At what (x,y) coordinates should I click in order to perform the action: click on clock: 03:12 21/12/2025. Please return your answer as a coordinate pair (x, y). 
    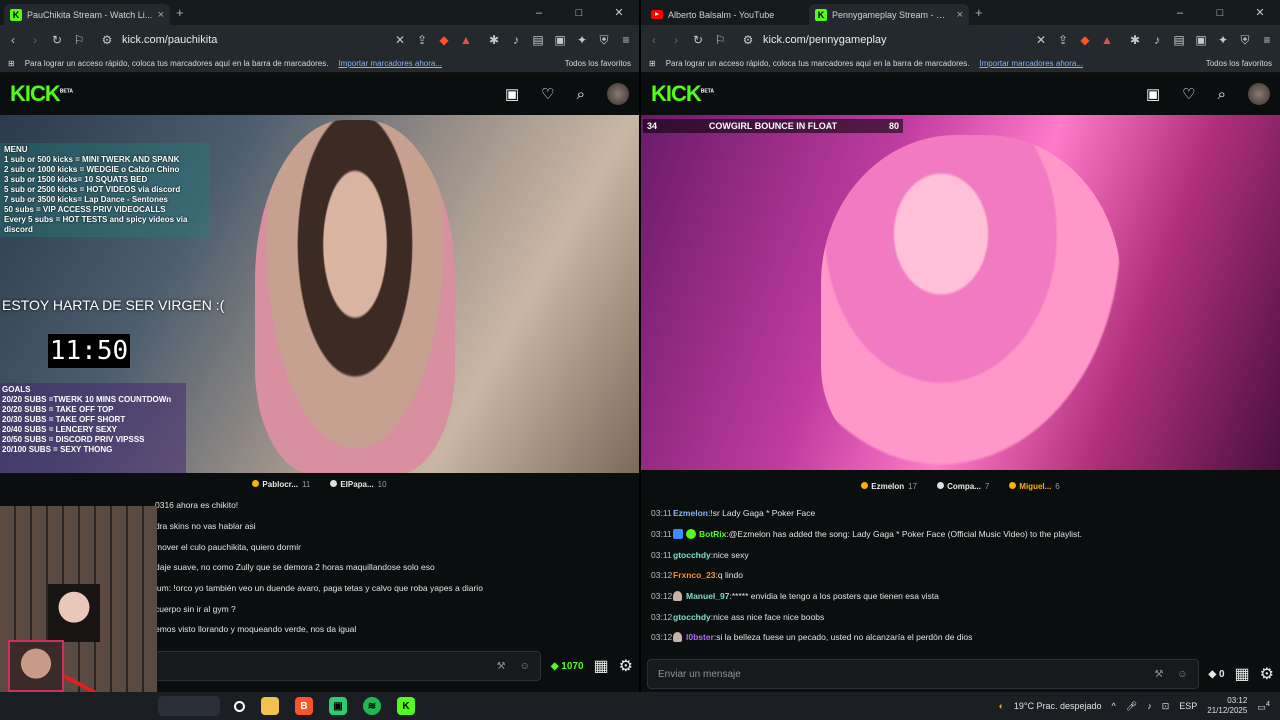
    Looking at the image, I should click on (1227, 706).